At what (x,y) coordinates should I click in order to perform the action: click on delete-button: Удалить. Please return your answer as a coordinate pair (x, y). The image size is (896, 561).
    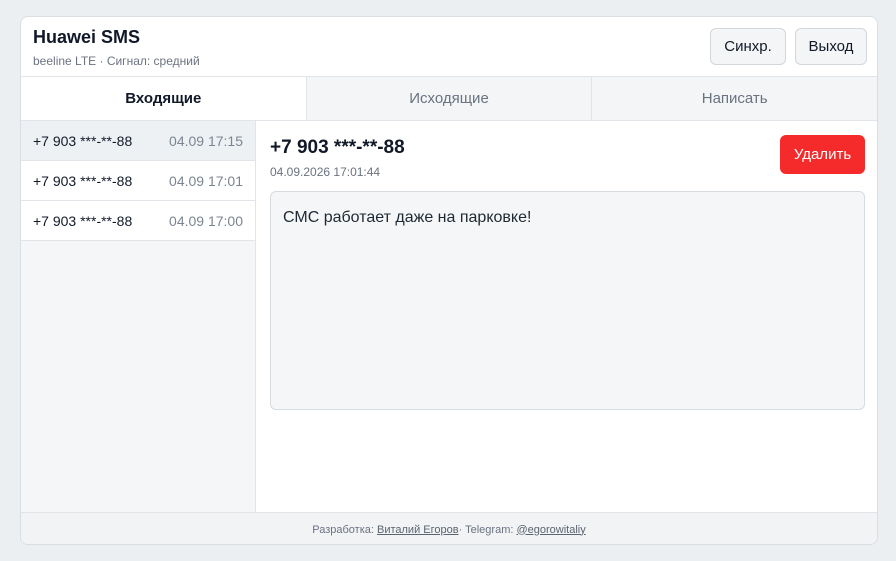
    Looking at the image, I should click on (822, 154).